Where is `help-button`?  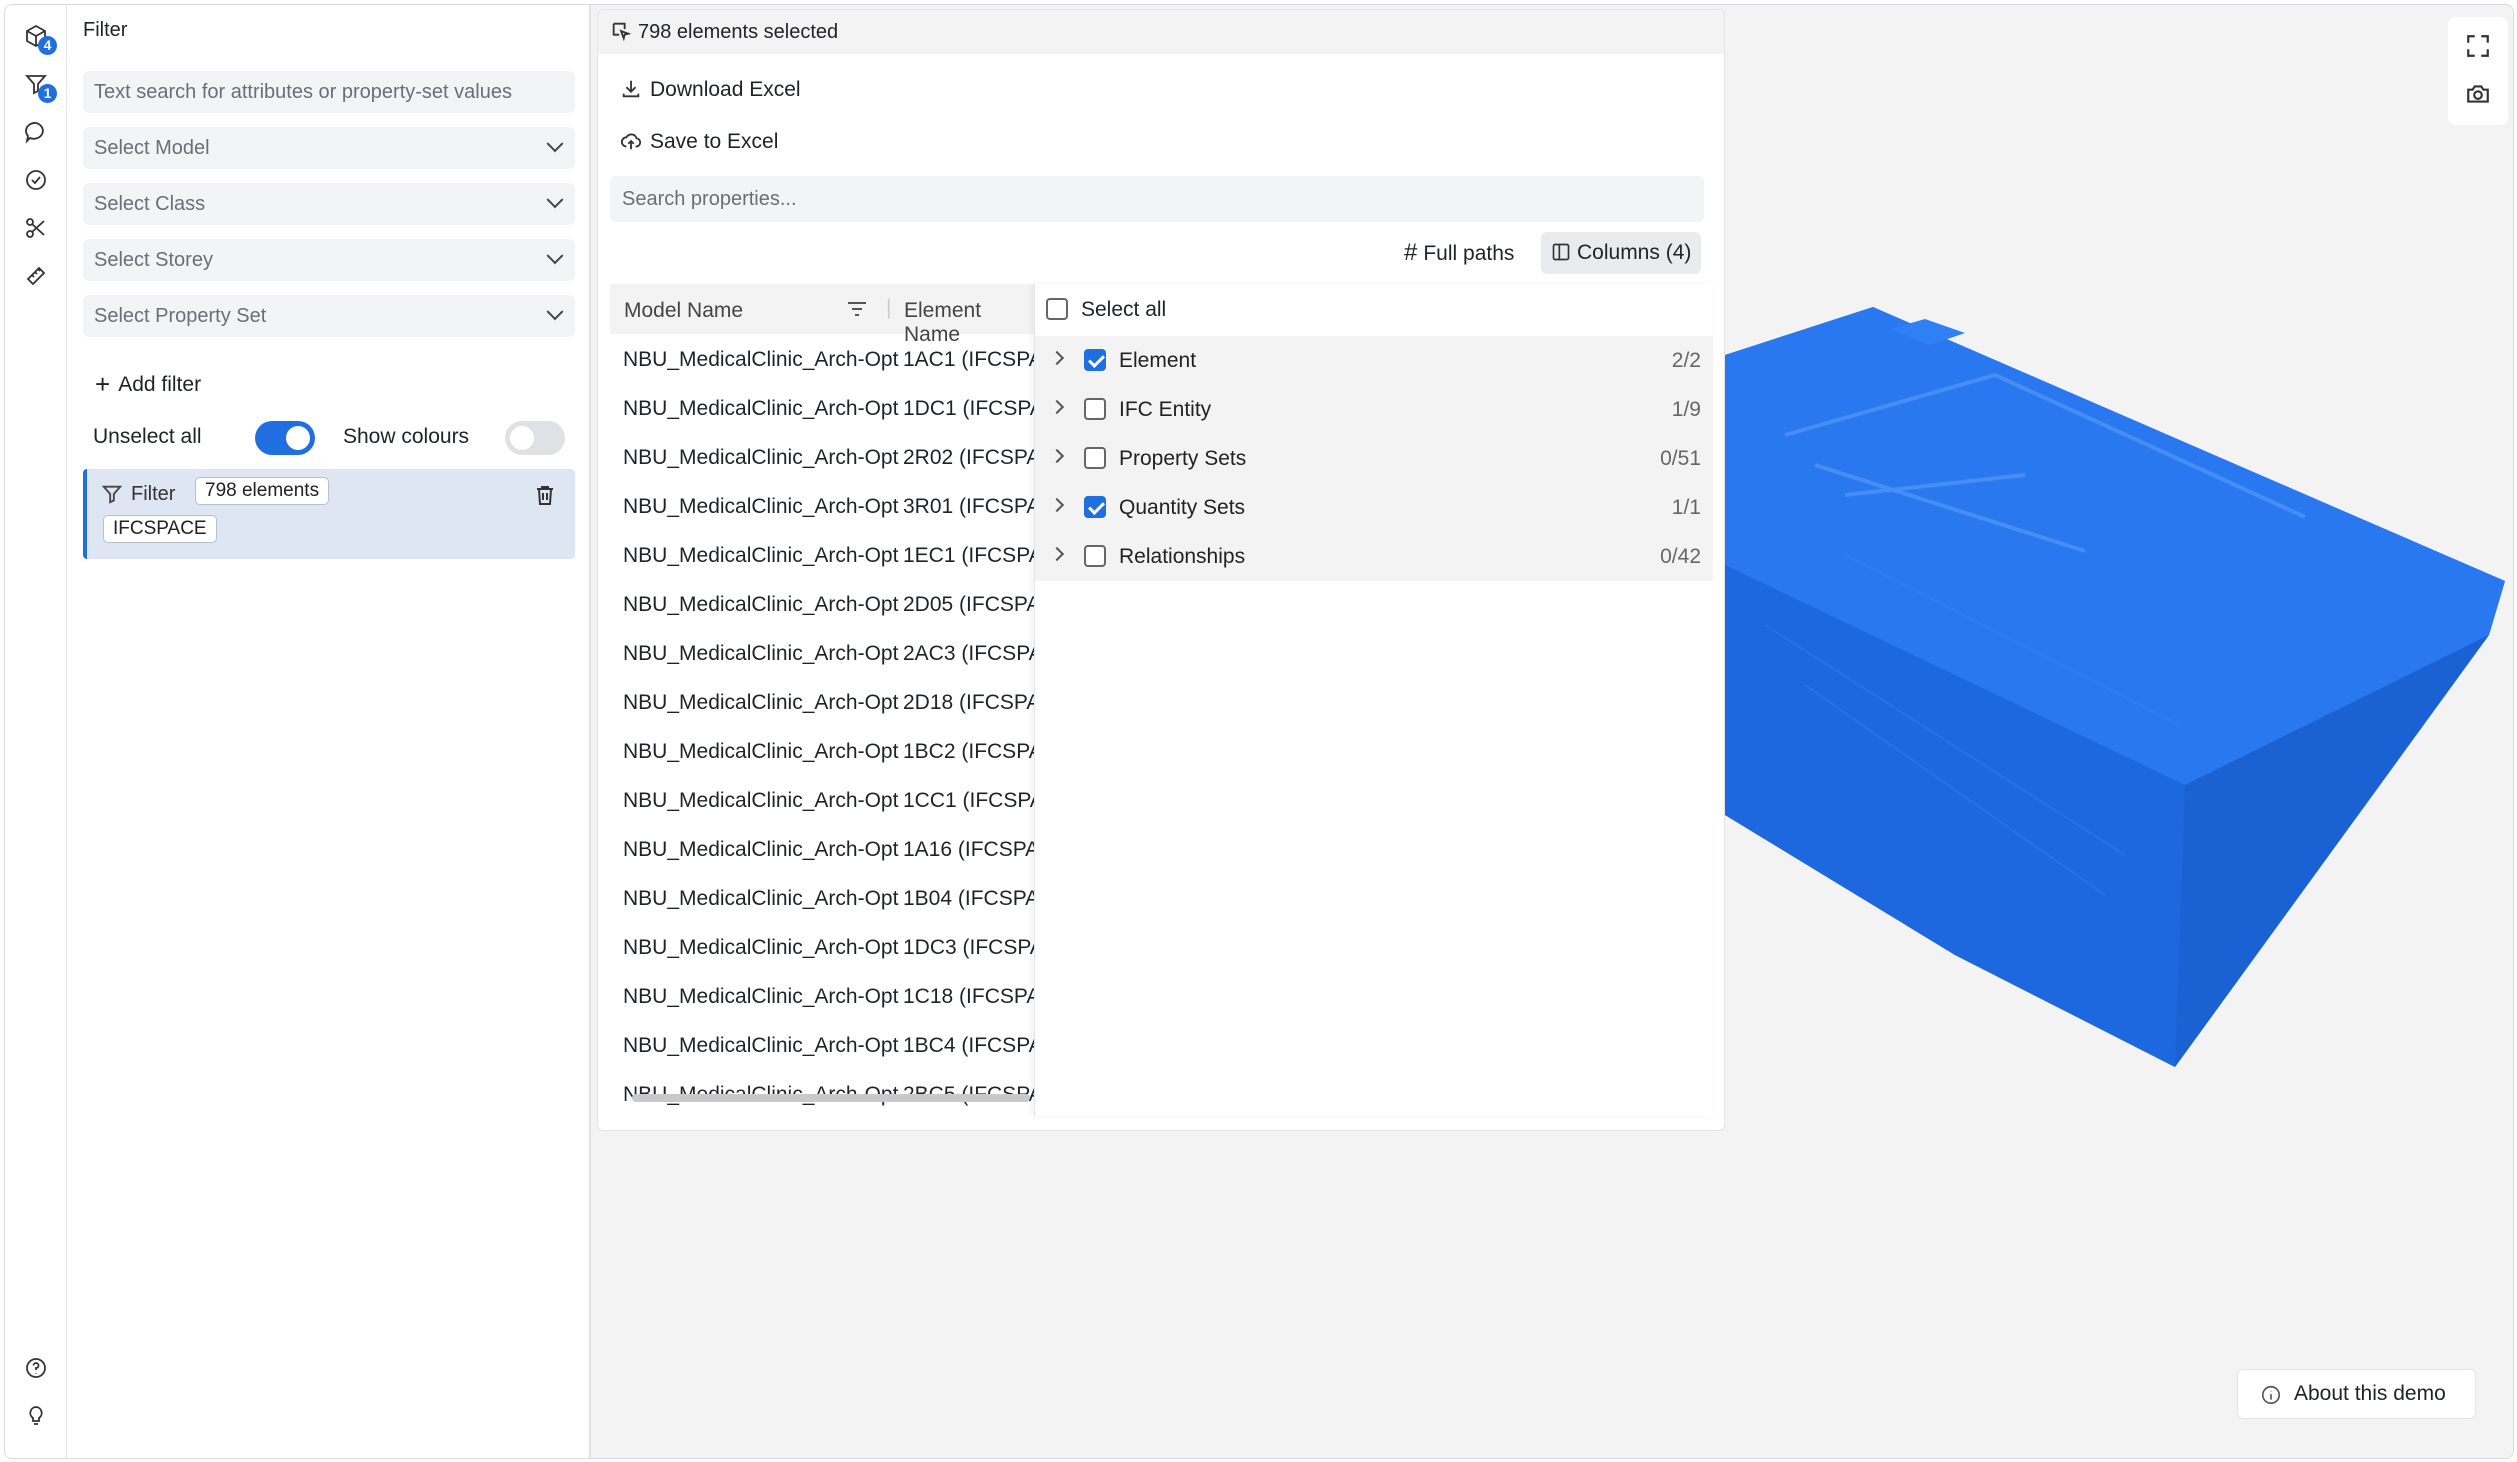
help-button is located at coordinates (36, 1368).